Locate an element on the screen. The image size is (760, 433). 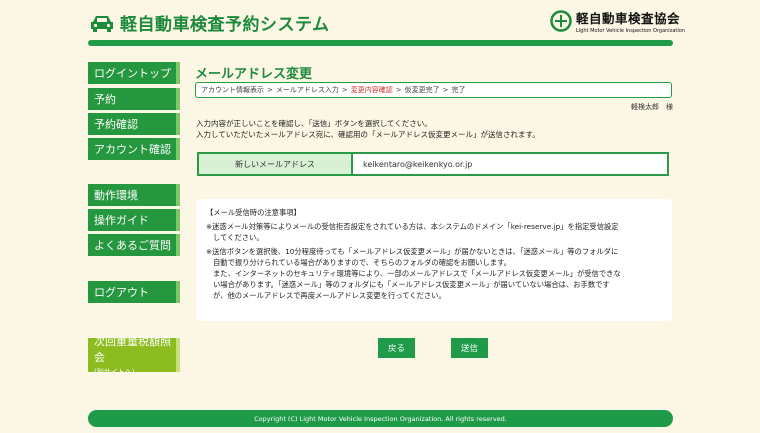
notice-text: が、他のメールアドレスで再度メールアドレス変更を行ってください。 is located at coordinates (329, 295).